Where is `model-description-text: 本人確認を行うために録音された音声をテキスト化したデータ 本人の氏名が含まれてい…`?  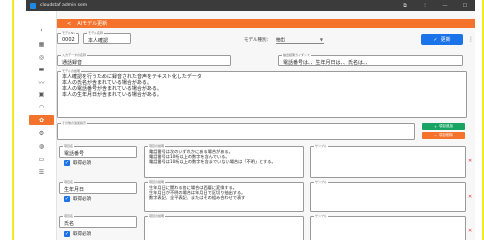 model-description-text: 本人確認を行うために録音された音声をテキスト化したデータ 本人の氏名が含まれてい… is located at coordinates (132, 86).